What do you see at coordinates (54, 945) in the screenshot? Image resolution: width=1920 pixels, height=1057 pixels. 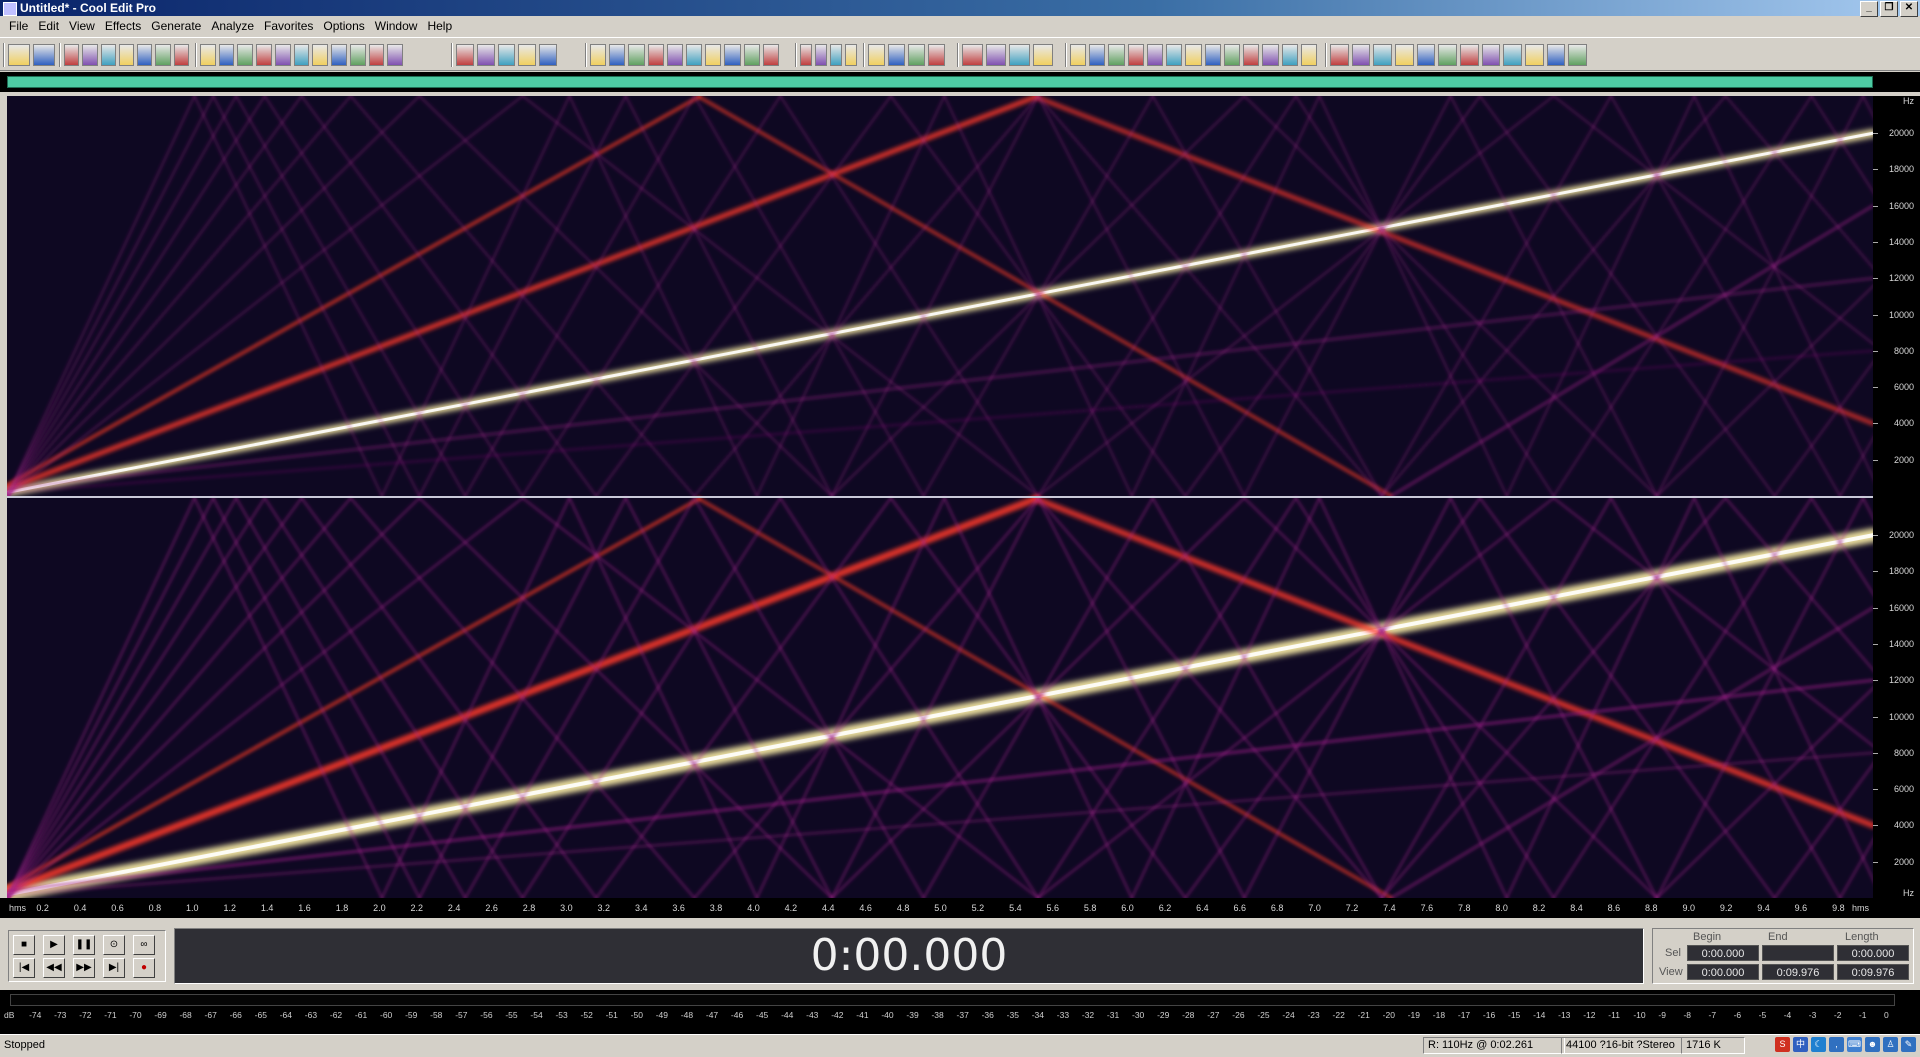 I see `play-button: ▶` at bounding box center [54, 945].